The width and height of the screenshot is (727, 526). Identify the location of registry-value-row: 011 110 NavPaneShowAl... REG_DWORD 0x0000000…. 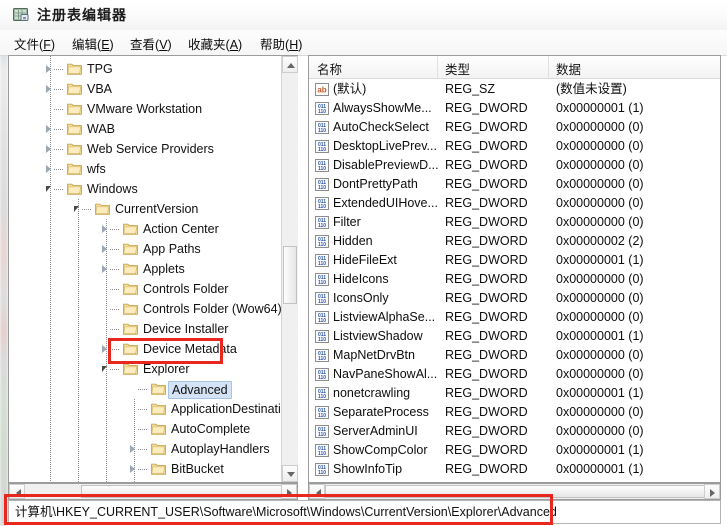
(514, 374).